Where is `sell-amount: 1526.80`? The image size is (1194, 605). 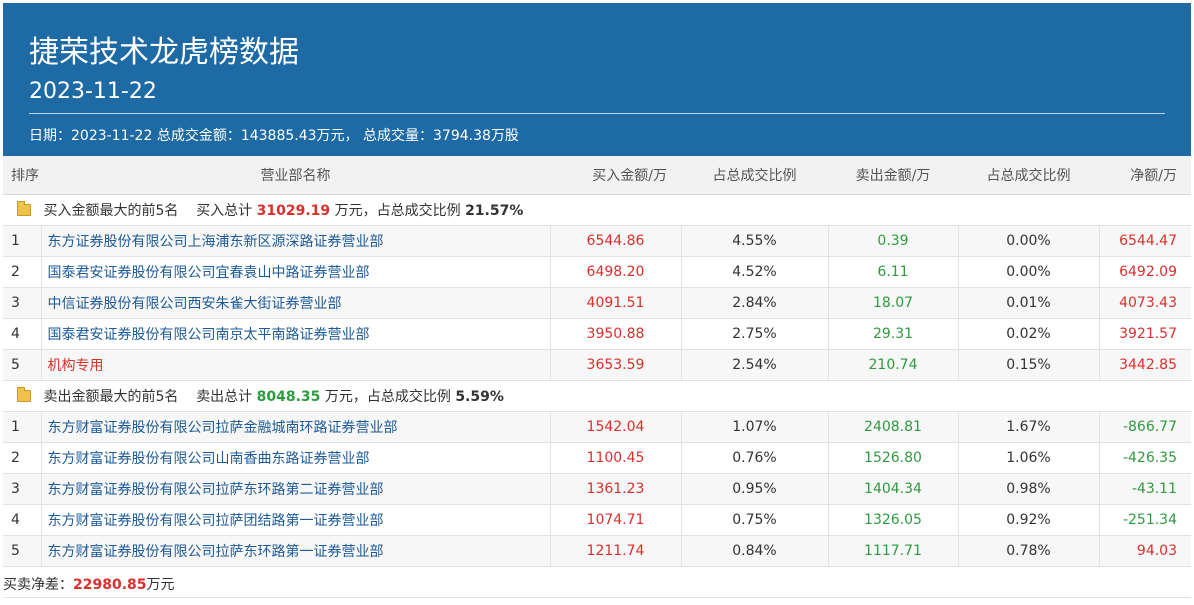
sell-amount: 1526.80 is located at coordinates (893, 458).